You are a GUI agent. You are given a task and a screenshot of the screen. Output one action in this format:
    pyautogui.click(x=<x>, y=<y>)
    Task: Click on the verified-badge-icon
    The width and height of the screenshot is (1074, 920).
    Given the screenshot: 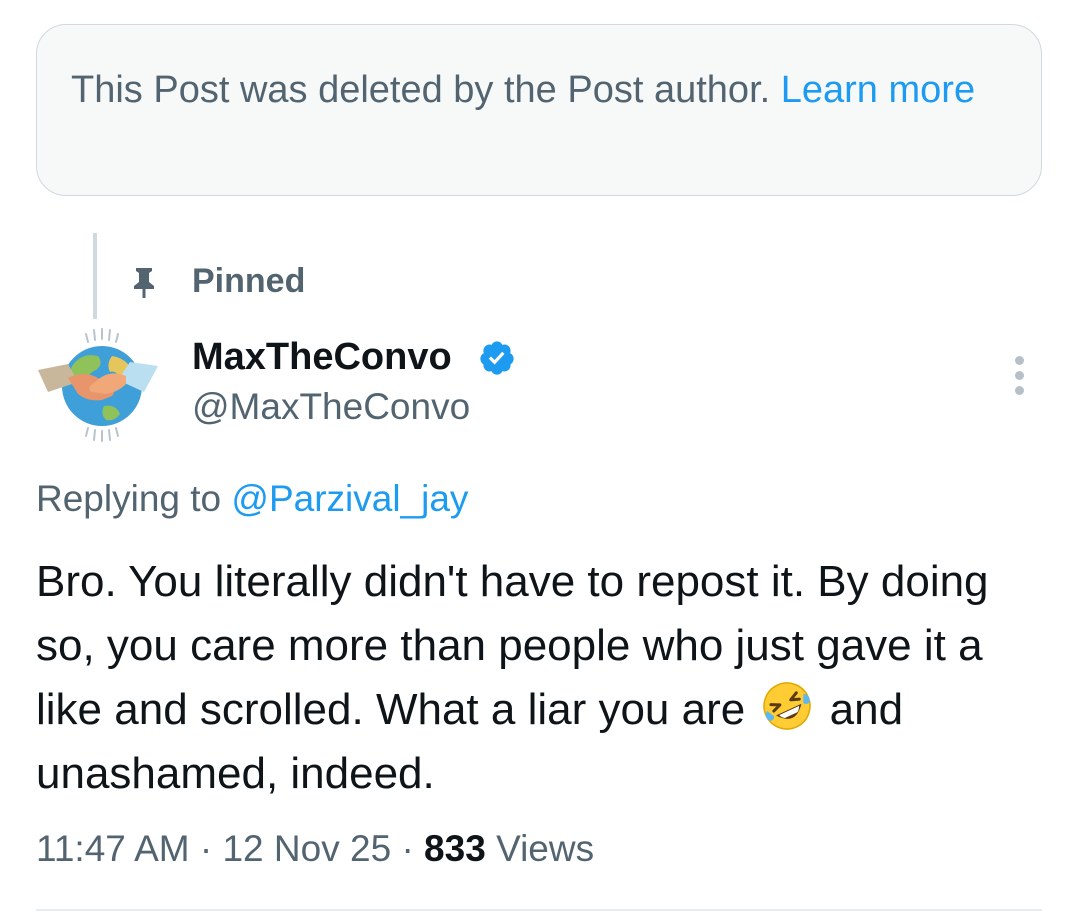 What is the action you would take?
    pyautogui.click(x=497, y=358)
    